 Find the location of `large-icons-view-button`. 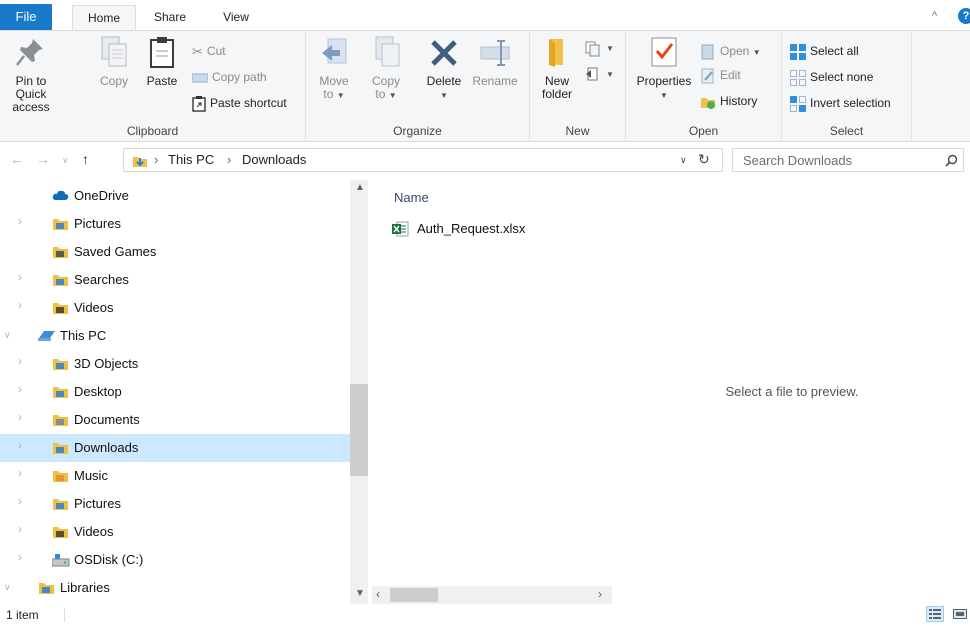

large-icons-view-button is located at coordinates (959, 614).